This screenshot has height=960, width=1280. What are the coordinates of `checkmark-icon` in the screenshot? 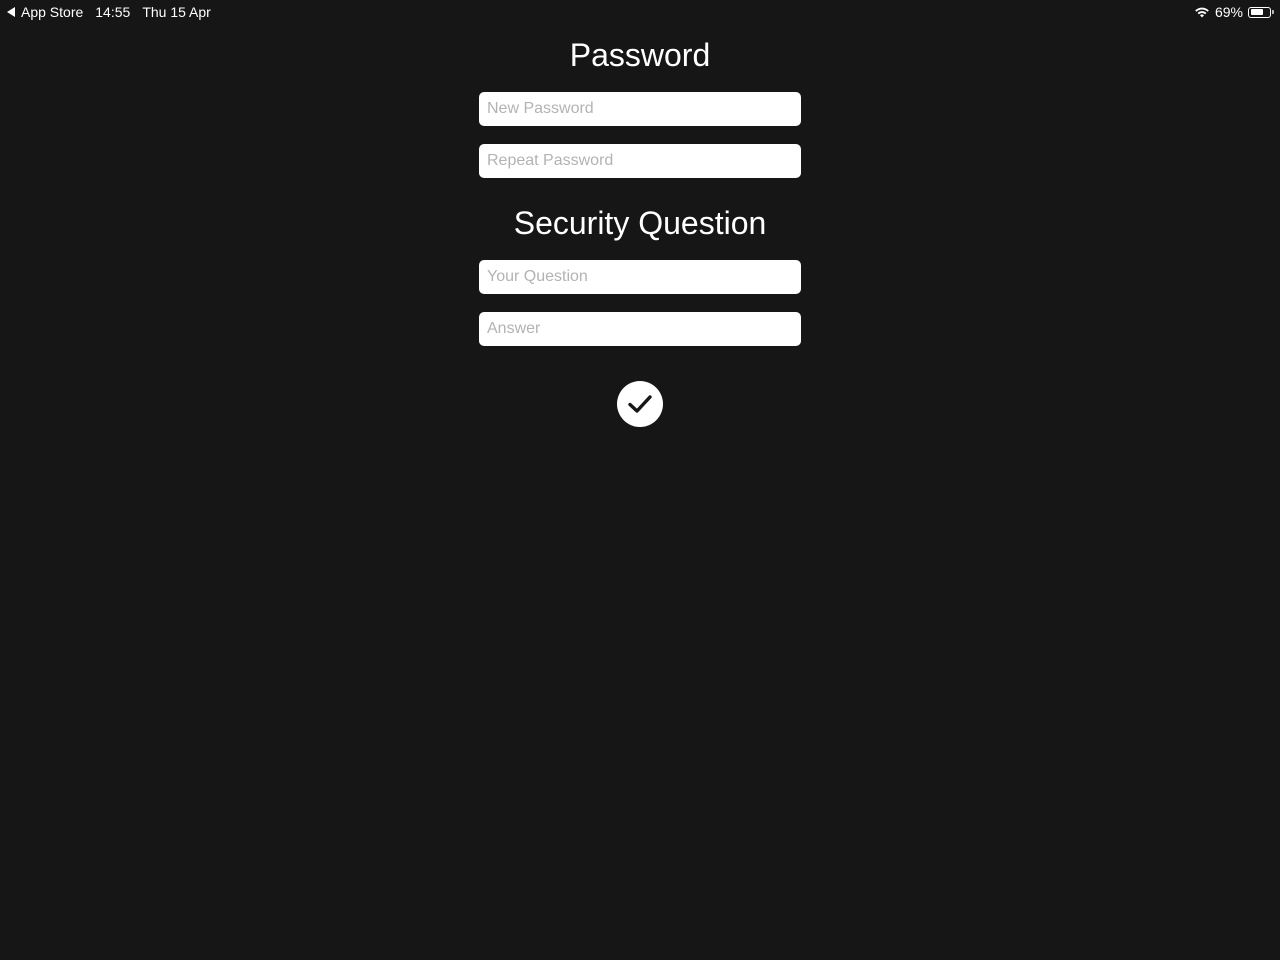 It's located at (640, 404).